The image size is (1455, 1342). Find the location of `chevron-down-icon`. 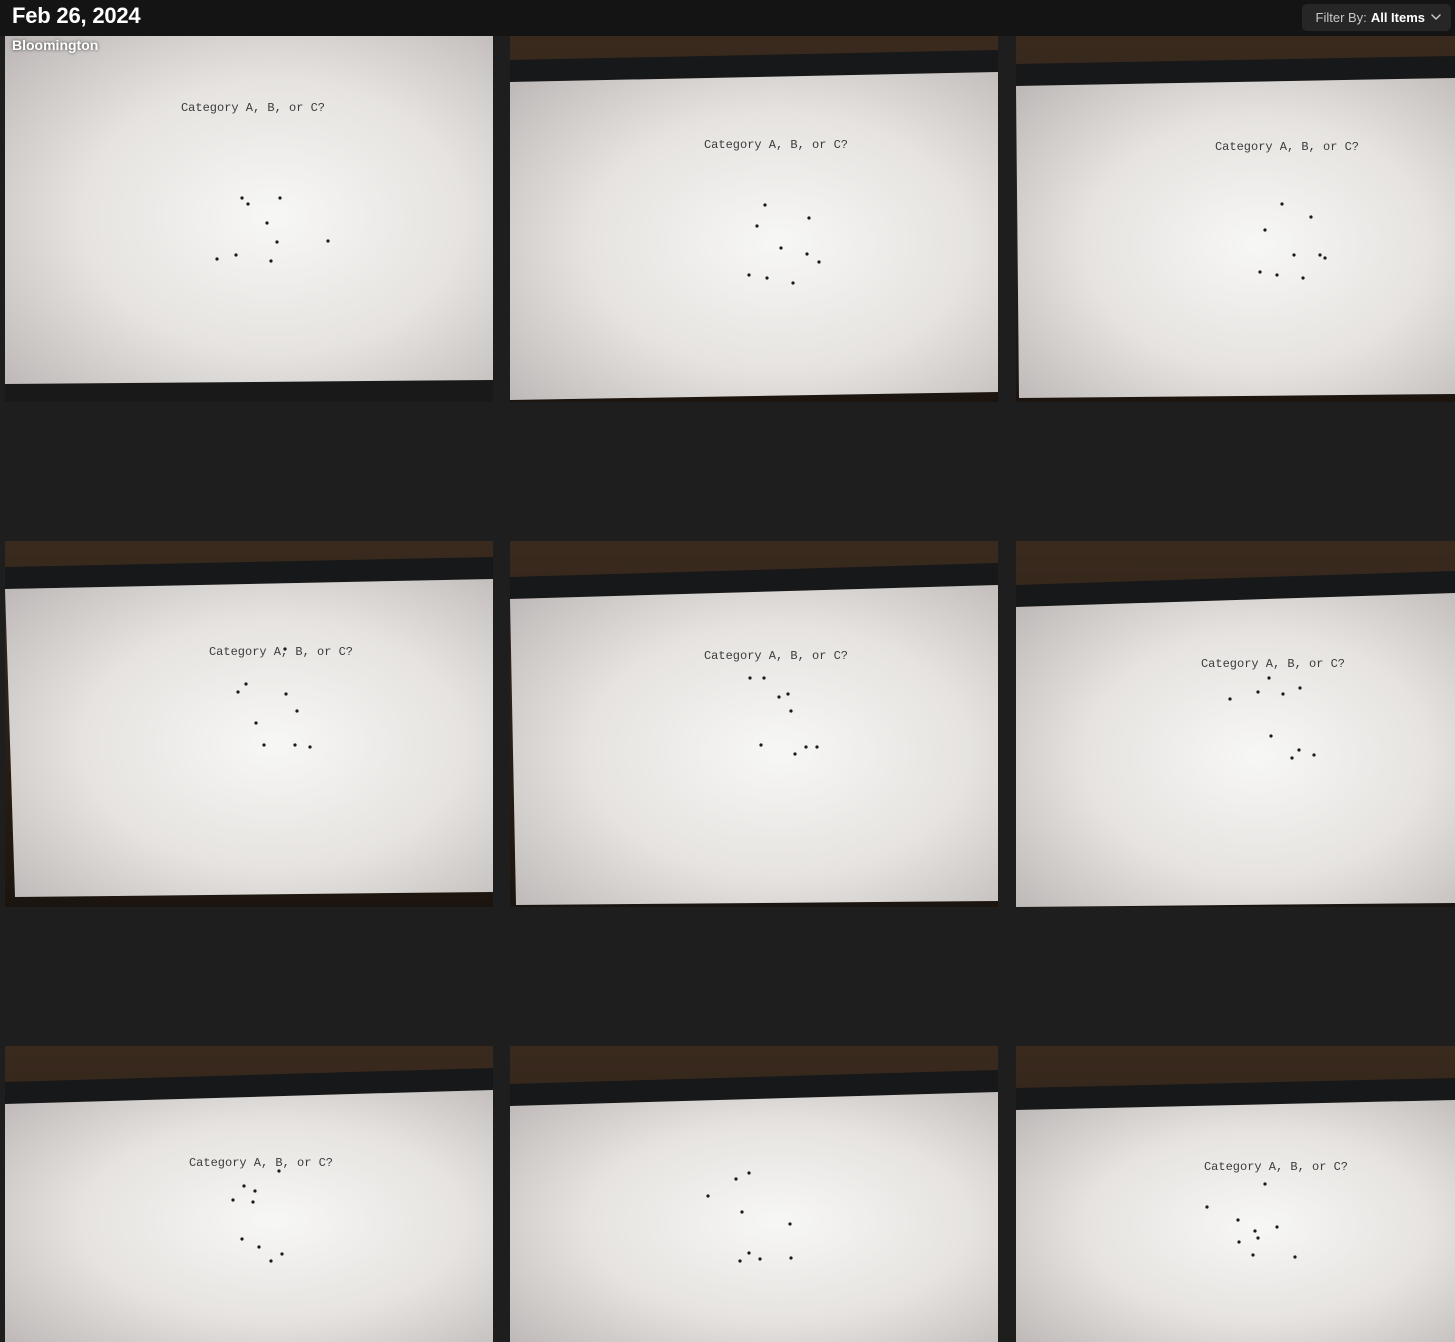

chevron-down-icon is located at coordinates (1436, 17).